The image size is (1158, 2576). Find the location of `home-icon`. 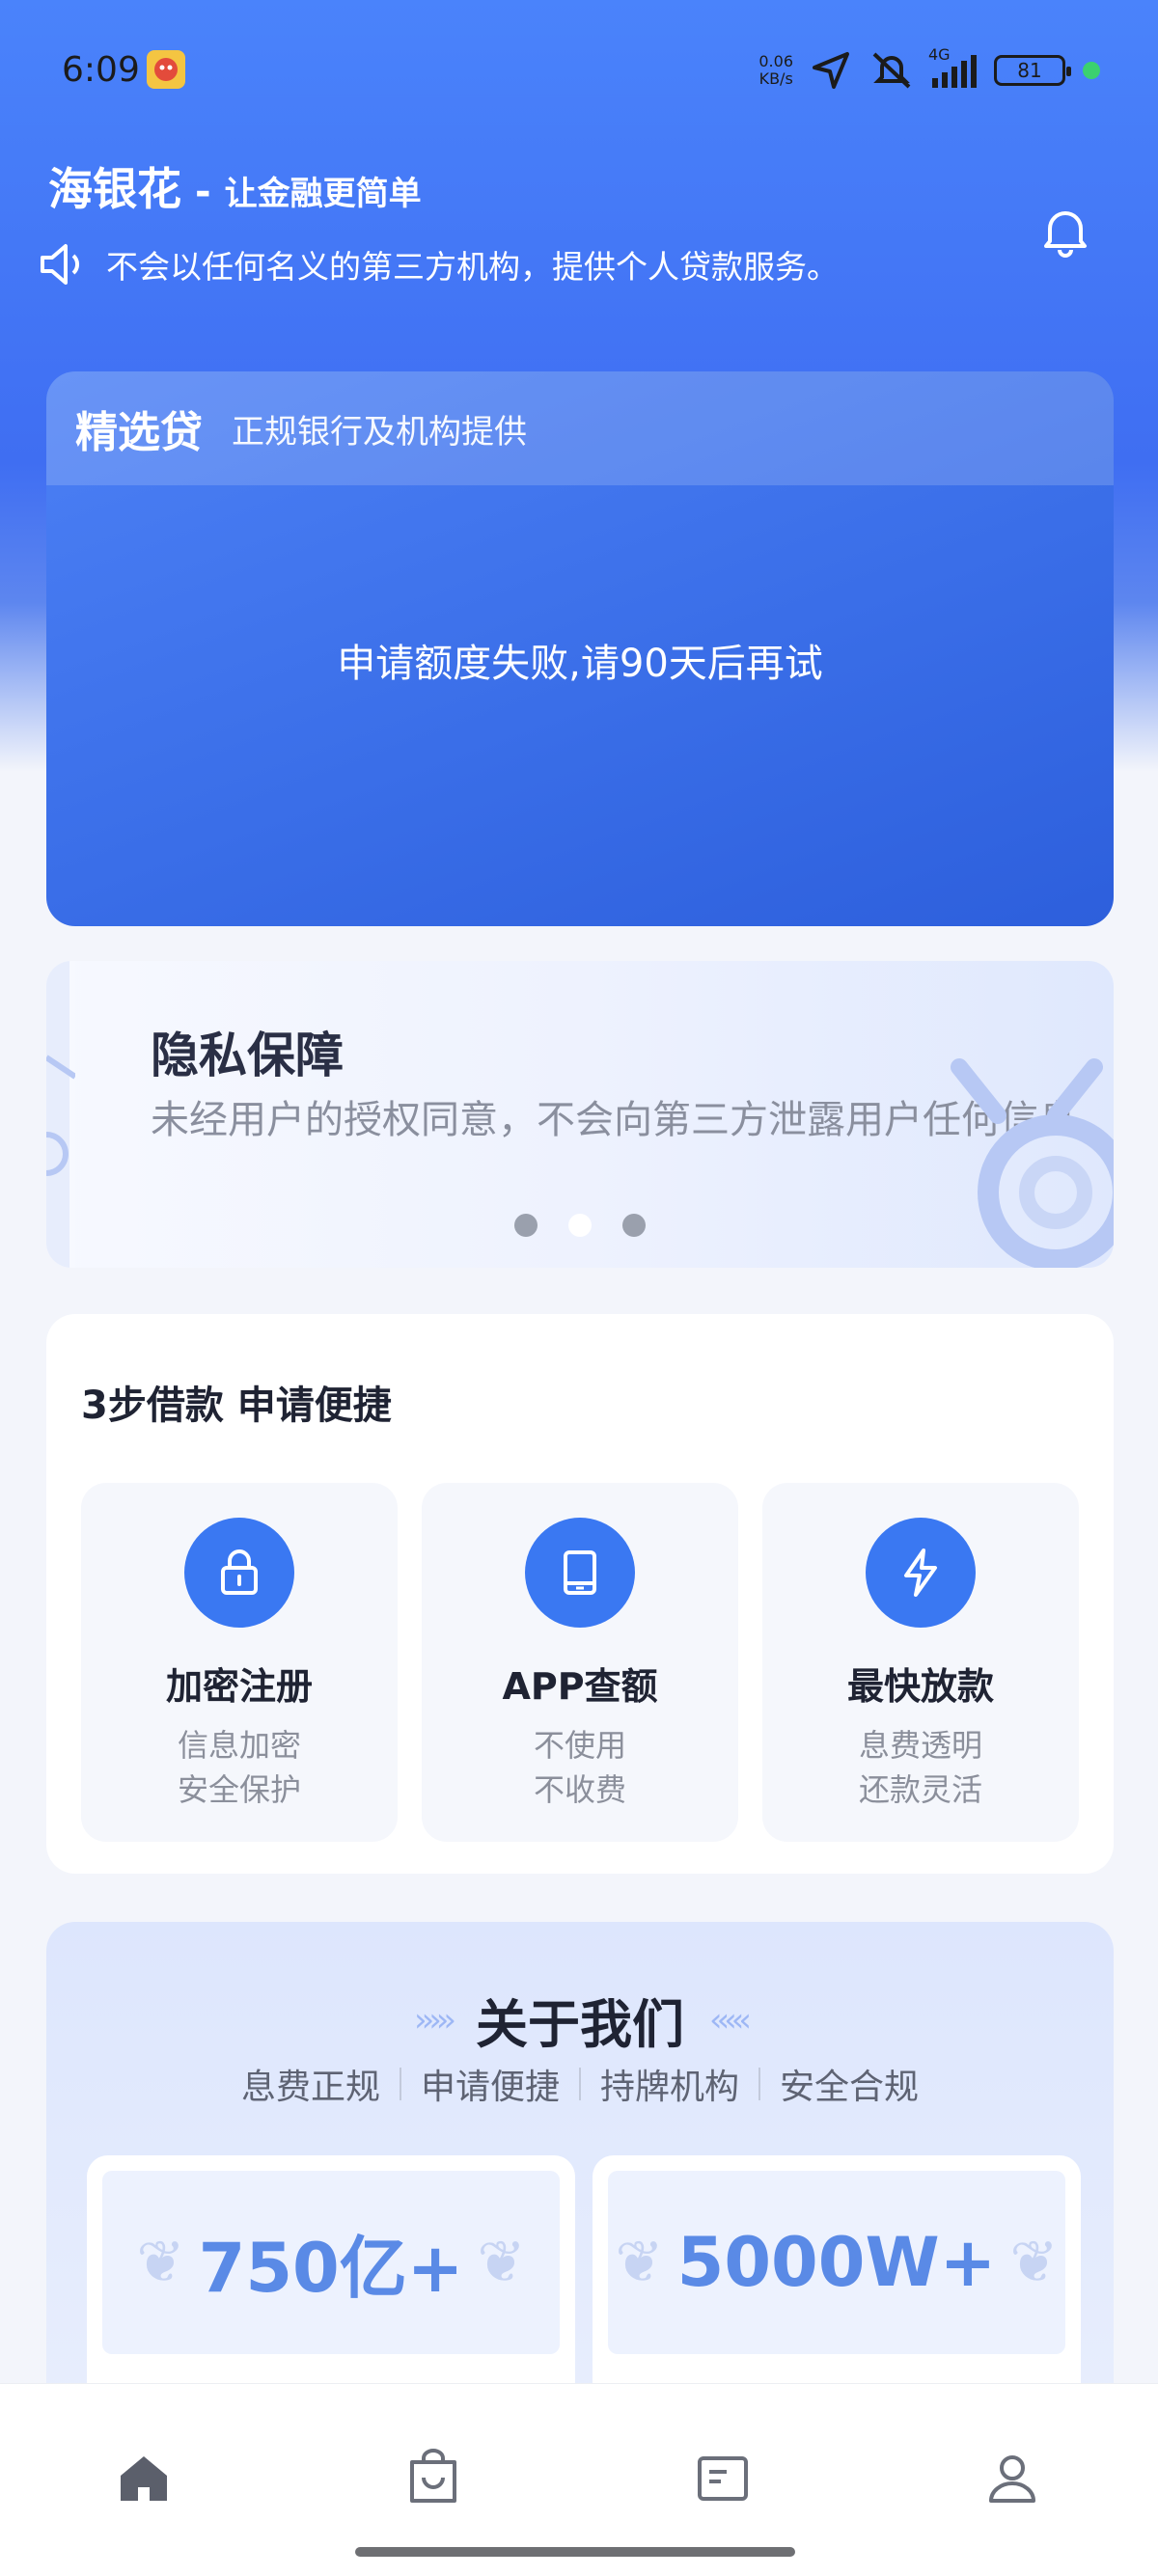

home-icon is located at coordinates (144, 2479).